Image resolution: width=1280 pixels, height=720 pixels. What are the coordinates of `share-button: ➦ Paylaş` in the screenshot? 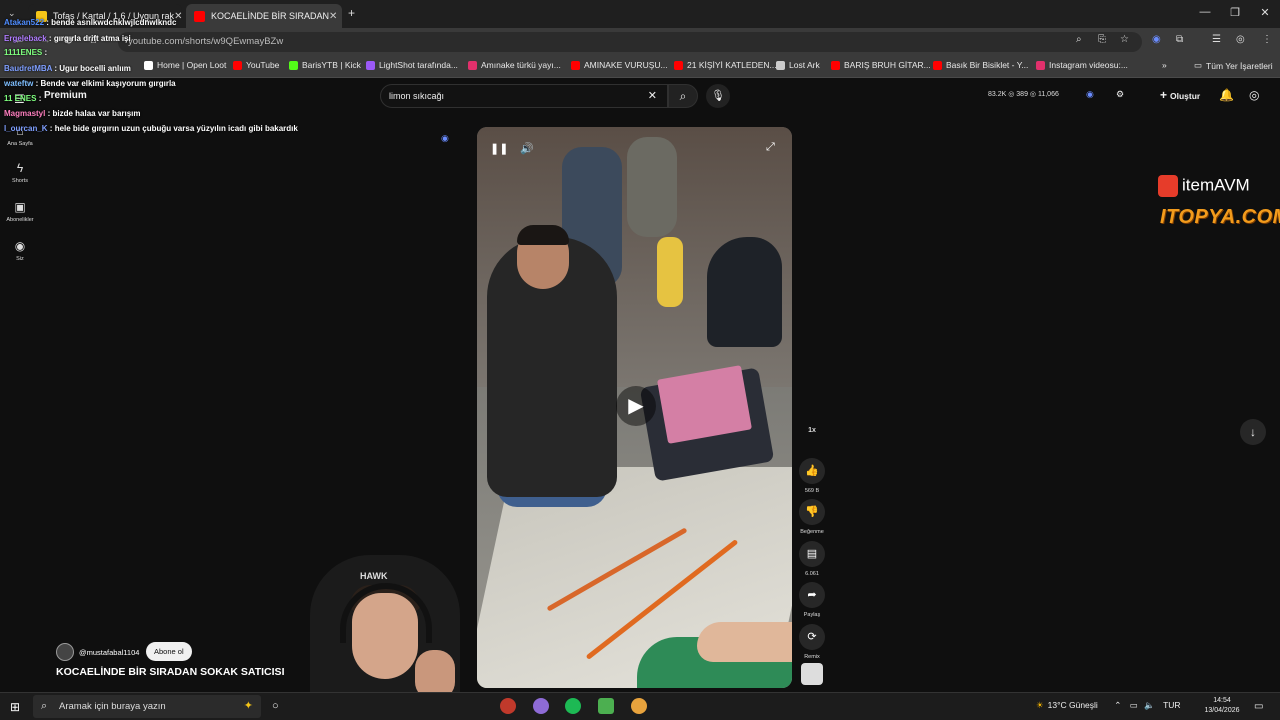 It's located at (812, 600).